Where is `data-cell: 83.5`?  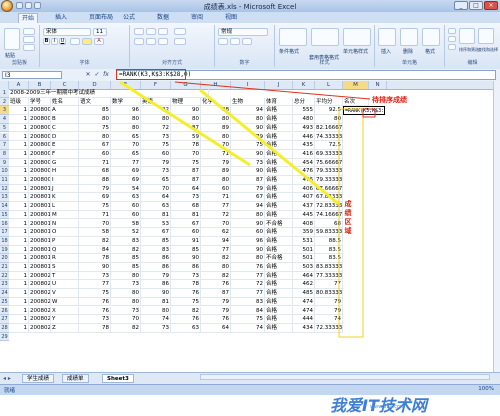
data-cell: 83.5 is located at coordinates (329, 258).